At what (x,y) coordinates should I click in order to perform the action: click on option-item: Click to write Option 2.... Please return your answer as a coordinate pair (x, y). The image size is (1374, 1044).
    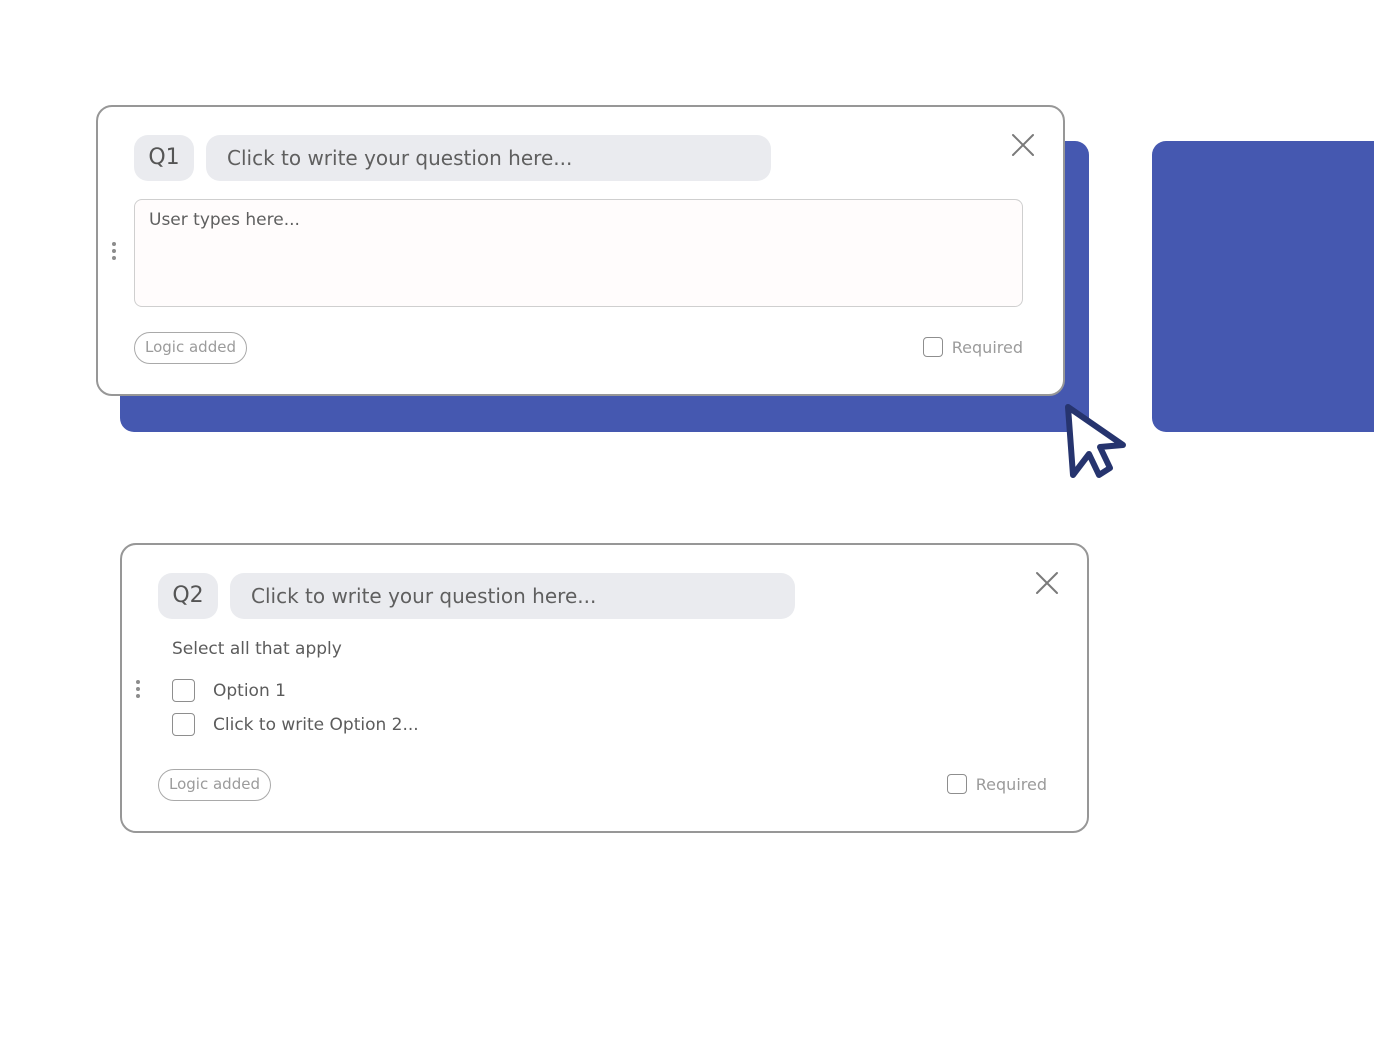
    Looking at the image, I should click on (295, 724).